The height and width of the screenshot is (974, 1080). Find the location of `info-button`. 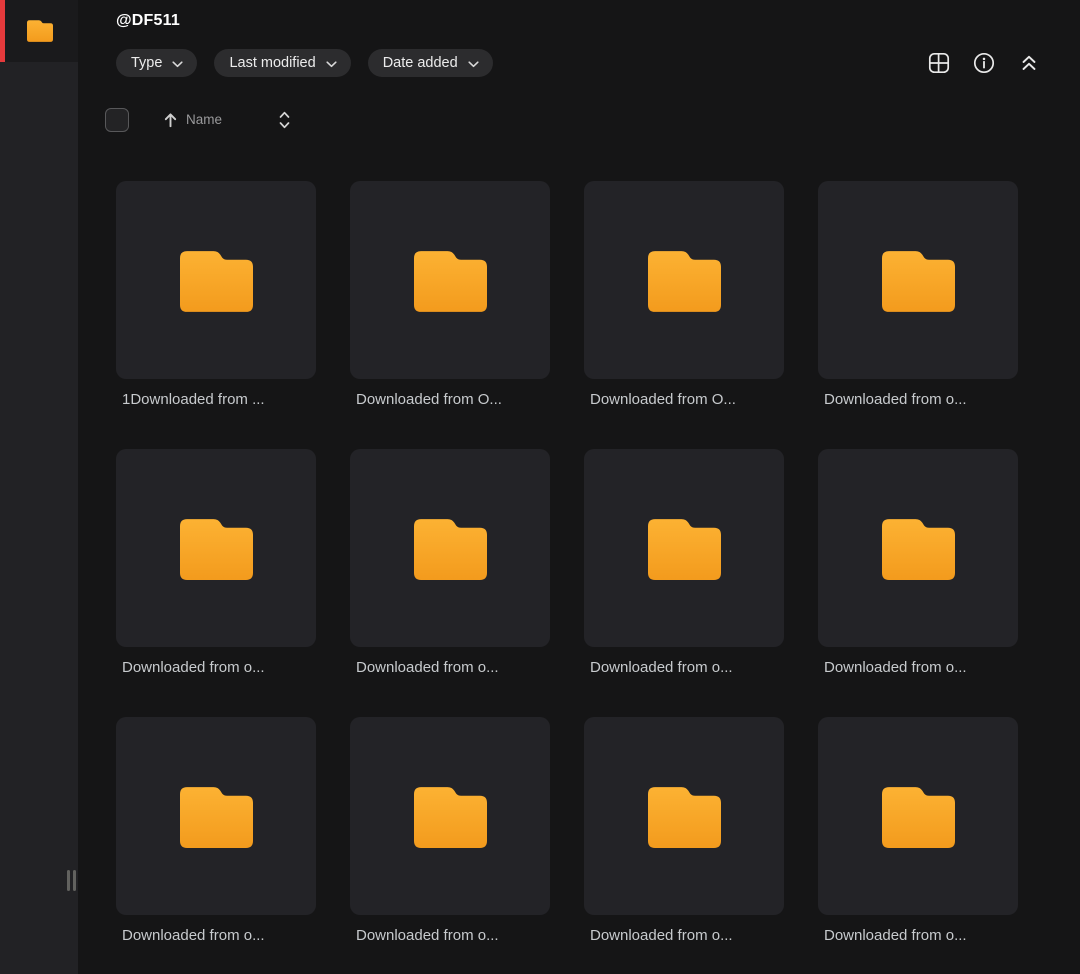

info-button is located at coordinates (984, 63).